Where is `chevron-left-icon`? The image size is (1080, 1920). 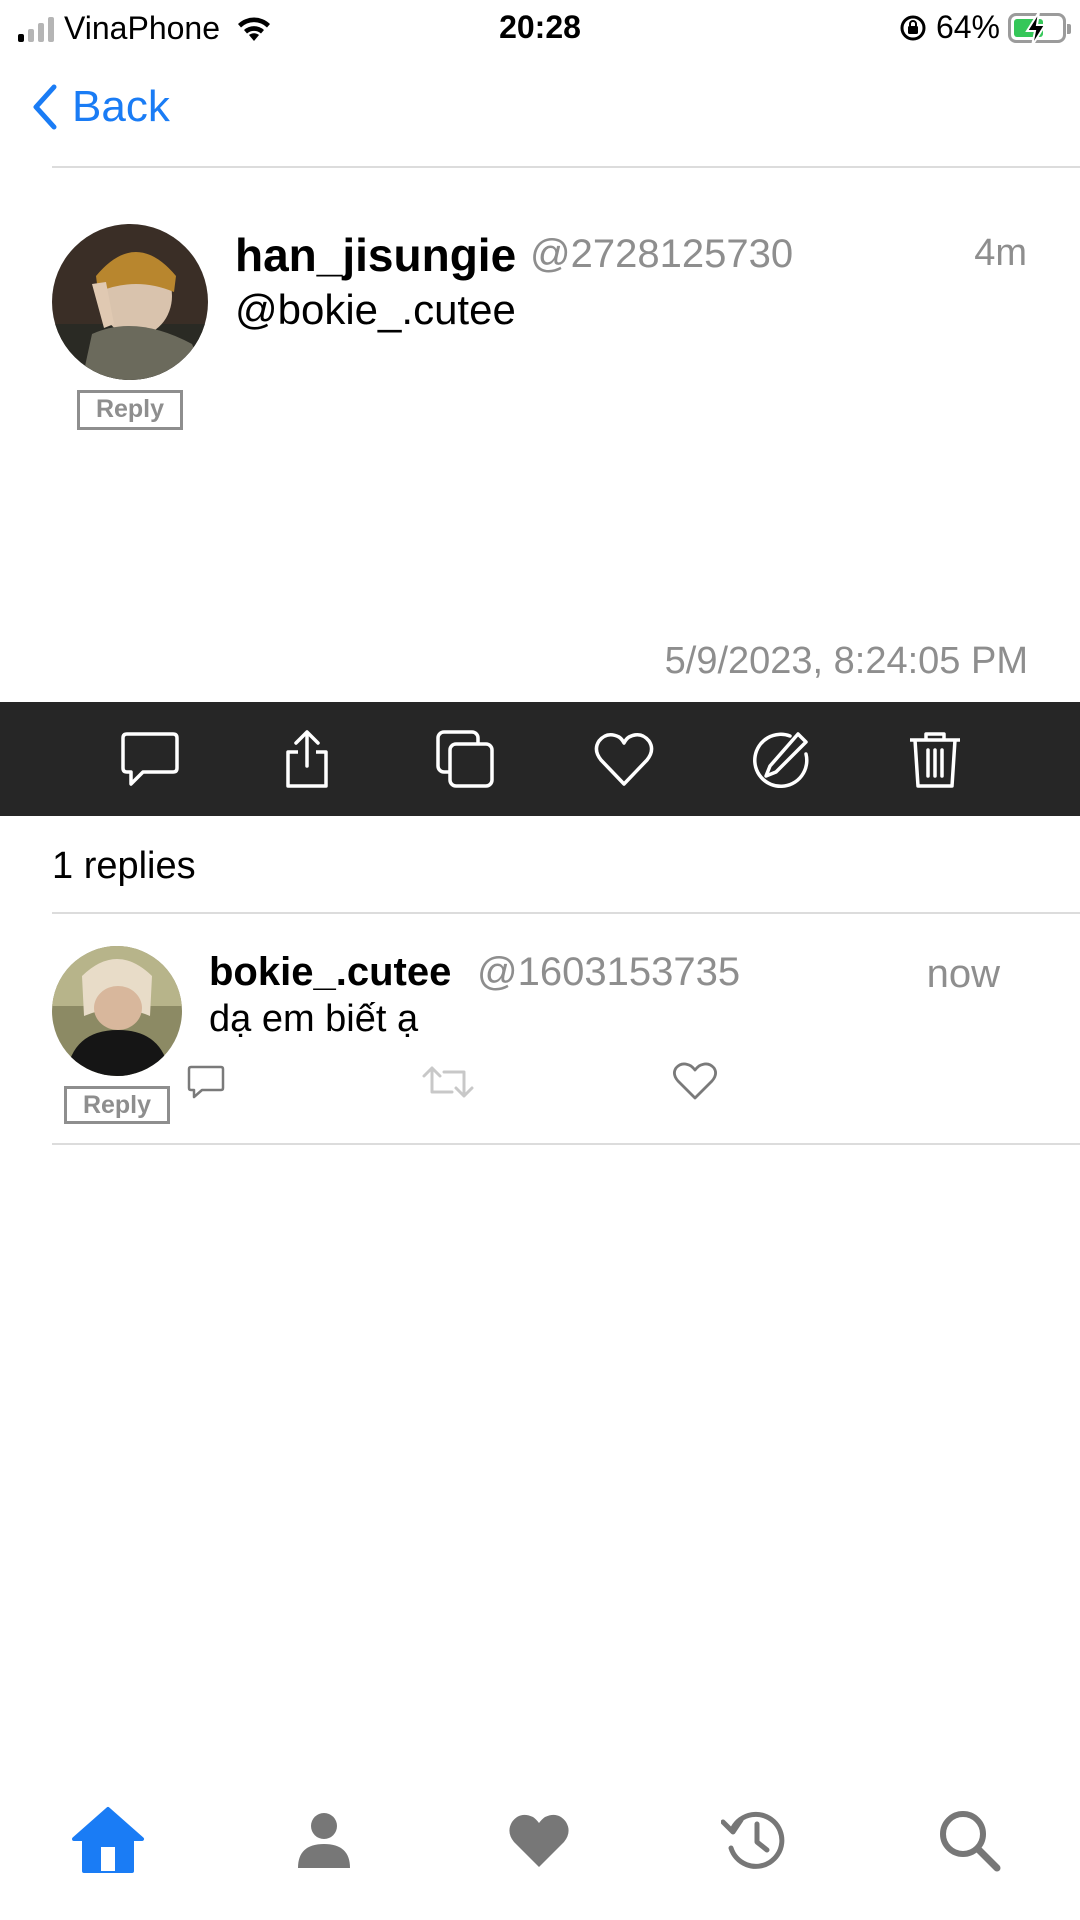
chevron-left-icon is located at coordinates (45, 107).